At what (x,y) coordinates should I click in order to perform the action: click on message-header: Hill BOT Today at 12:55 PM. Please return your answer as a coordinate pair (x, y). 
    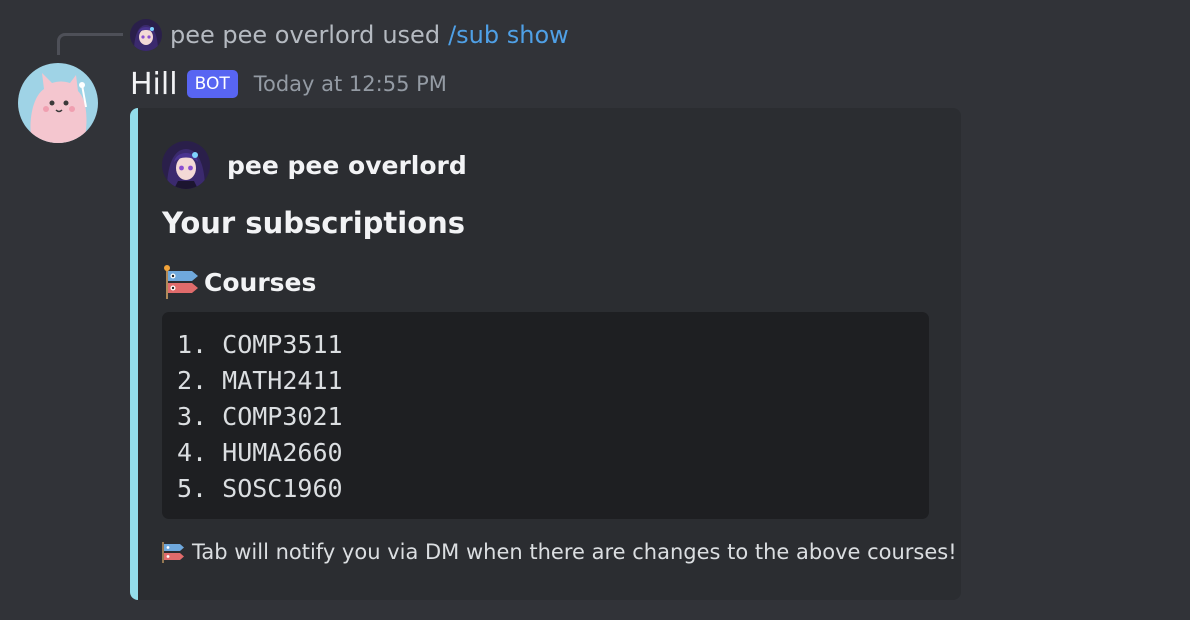
    Looking at the image, I should click on (288, 84).